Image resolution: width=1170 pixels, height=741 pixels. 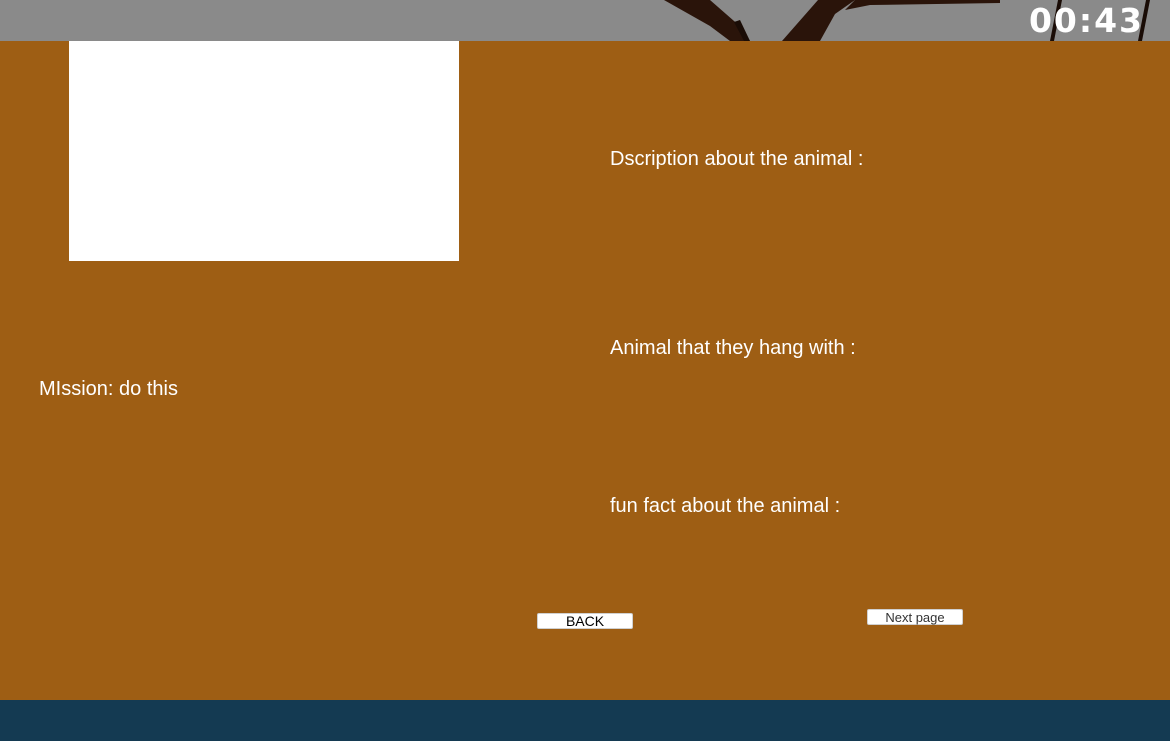 I want to click on fun-fact-label: fun fact about the animal :, so click(x=725, y=506).